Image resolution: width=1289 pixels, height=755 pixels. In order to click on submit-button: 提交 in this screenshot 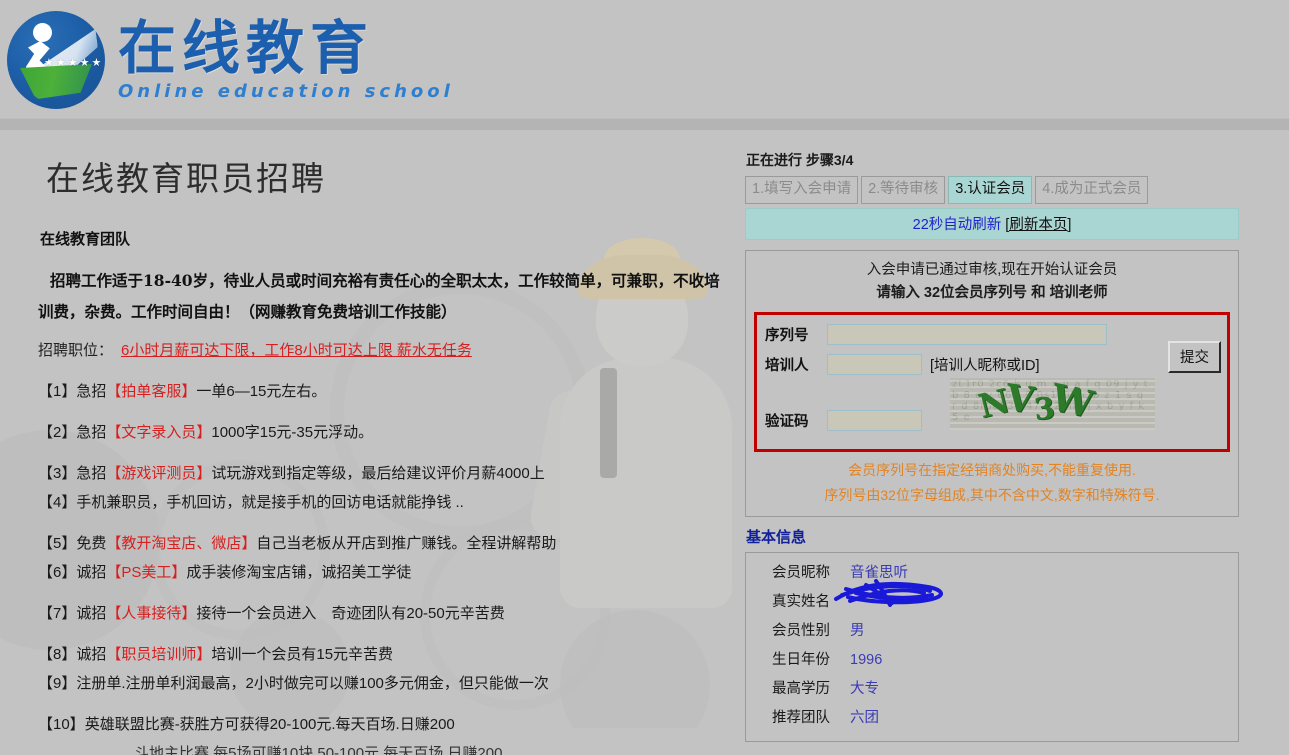, I will do `click(1194, 357)`.